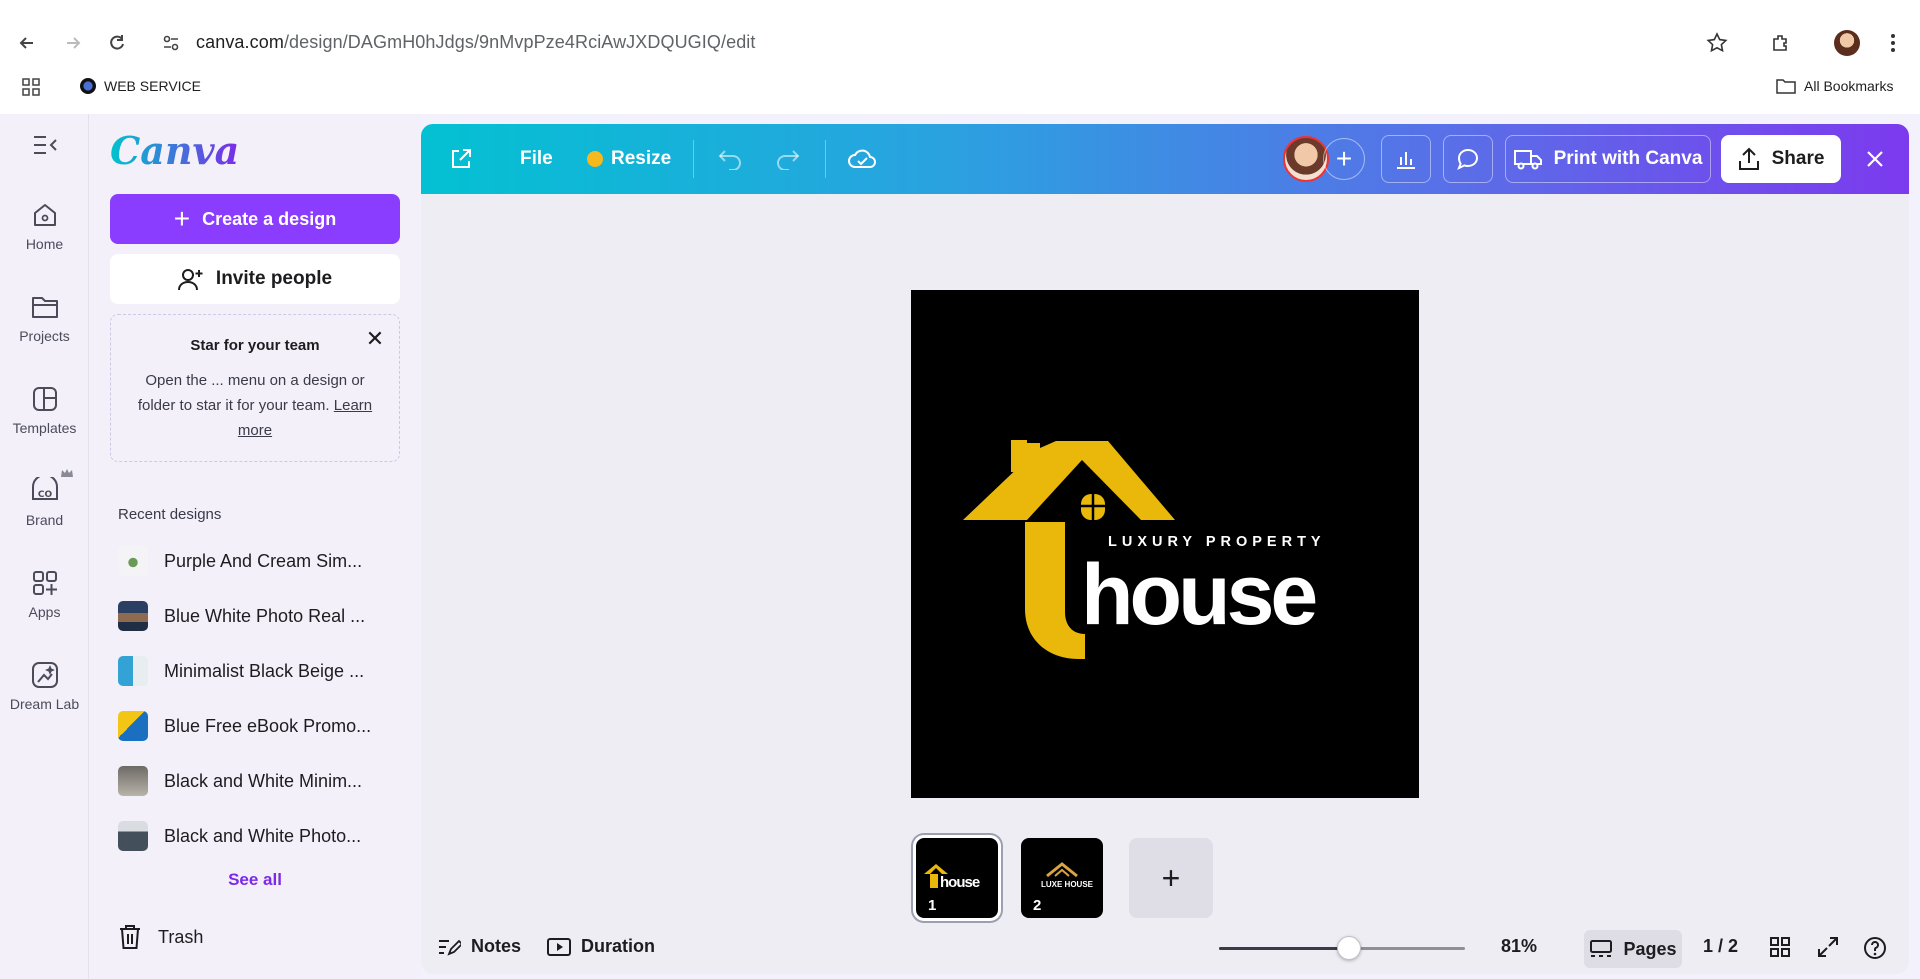 This screenshot has height=979, width=1920. I want to click on truck-icon, so click(1527, 160).